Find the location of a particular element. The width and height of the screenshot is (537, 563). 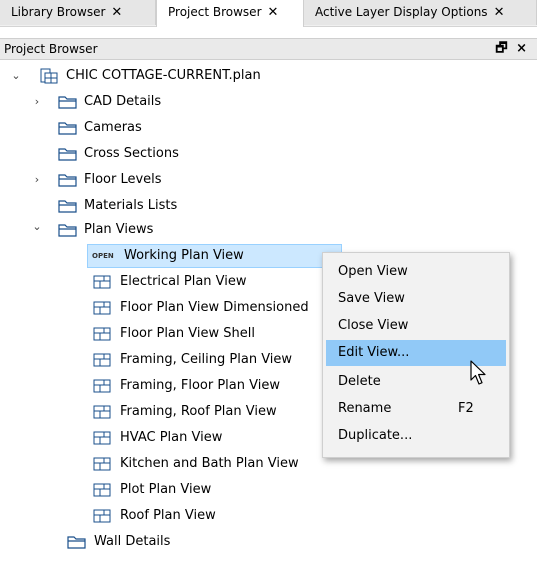

tree-view-label: Framing, Roof Plan View is located at coordinates (198, 411).